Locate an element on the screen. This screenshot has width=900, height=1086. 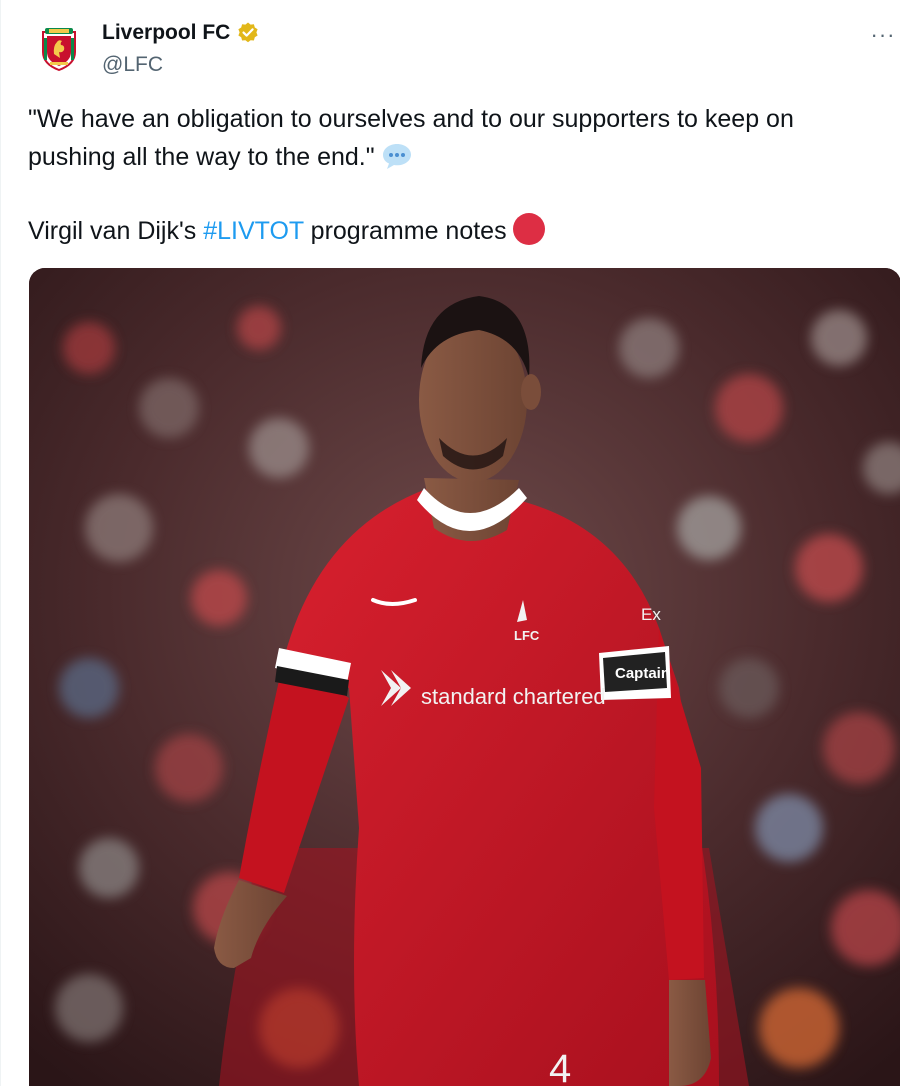
liverpool-crest-icon is located at coordinates (59, 50).